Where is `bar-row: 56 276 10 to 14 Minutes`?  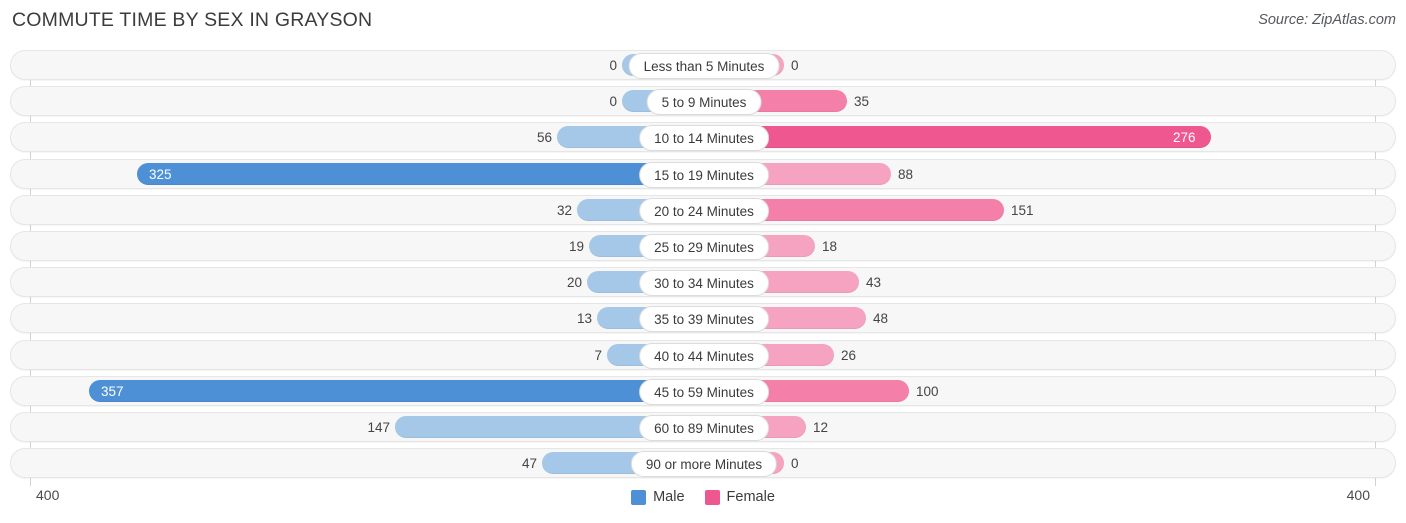 bar-row: 56 276 10 to 14 Minutes is located at coordinates (703, 137).